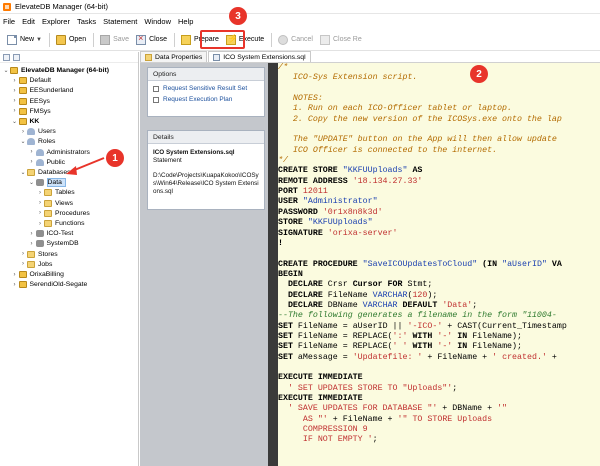 This screenshot has width=600, height=466. What do you see at coordinates (115, 158) in the screenshot?
I see `annotation-1: 1` at bounding box center [115, 158].